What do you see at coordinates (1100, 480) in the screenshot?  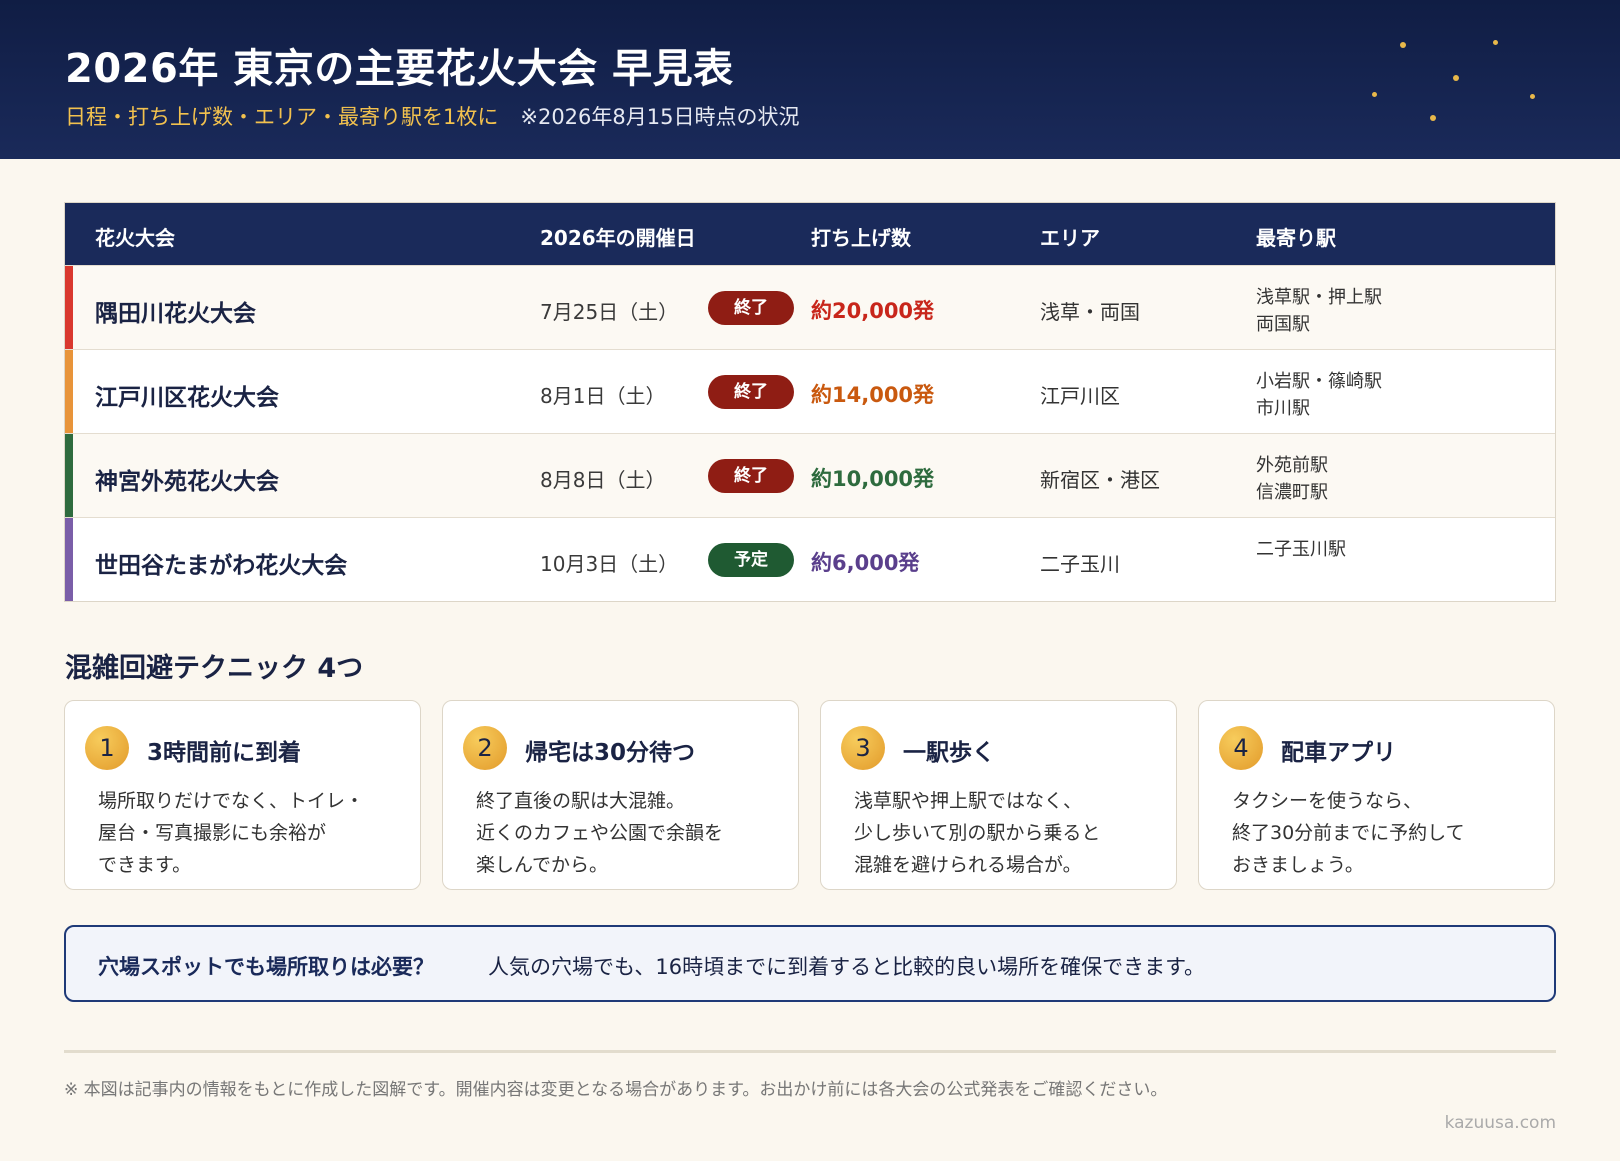 I see `festival-area: 新宿区・港区` at bounding box center [1100, 480].